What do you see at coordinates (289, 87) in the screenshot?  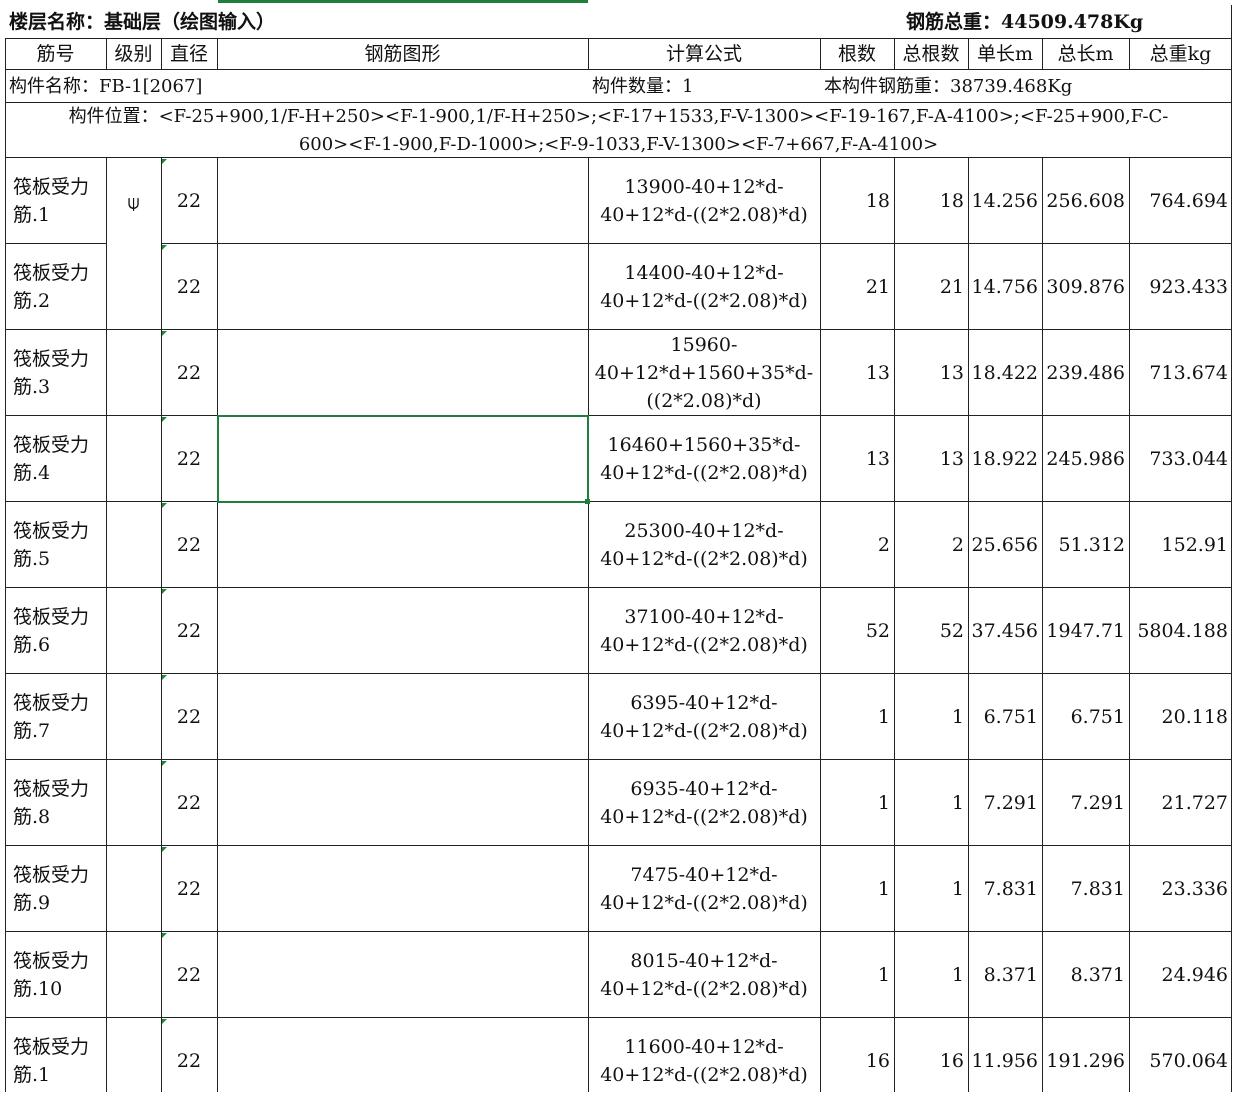 I see `member-name: 构件名称：FB-1[2067]` at bounding box center [289, 87].